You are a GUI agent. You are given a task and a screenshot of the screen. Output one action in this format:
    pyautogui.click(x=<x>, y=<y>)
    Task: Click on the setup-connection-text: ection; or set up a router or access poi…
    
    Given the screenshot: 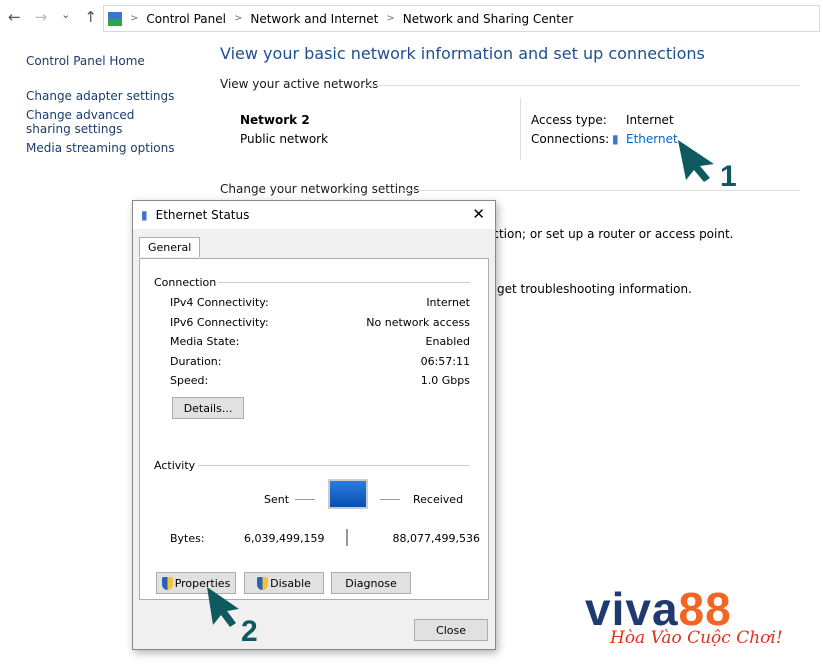 What is the action you would take?
    pyautogui.click(x=609, y=234)
    